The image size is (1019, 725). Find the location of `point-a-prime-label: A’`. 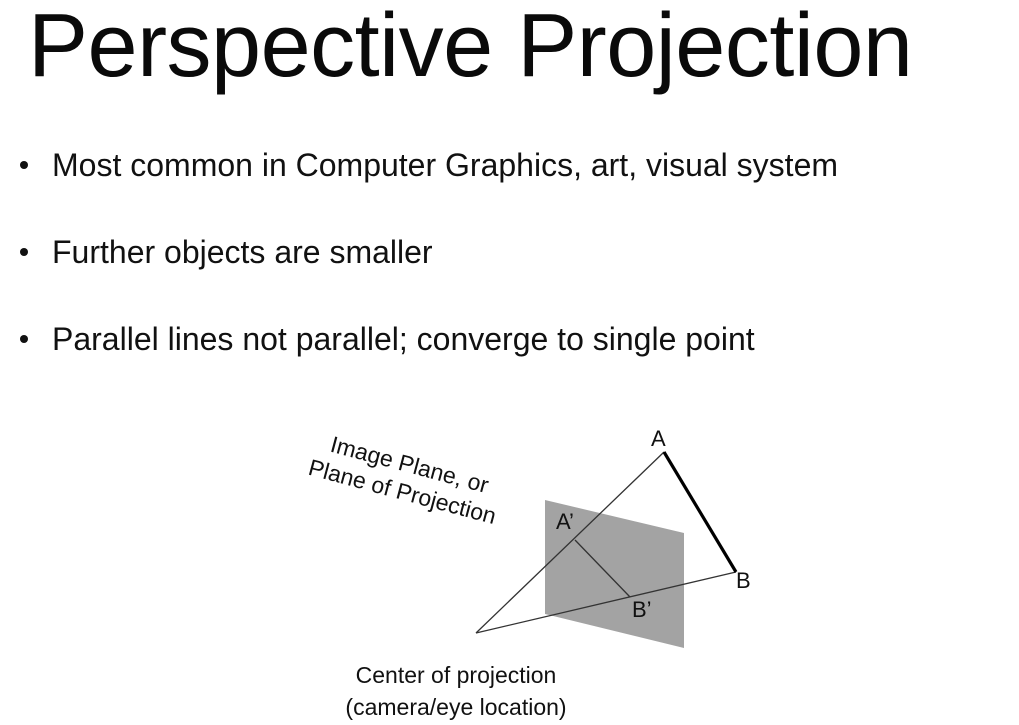

point-a-prime-label: A’ is located at coordinates (565, 521).